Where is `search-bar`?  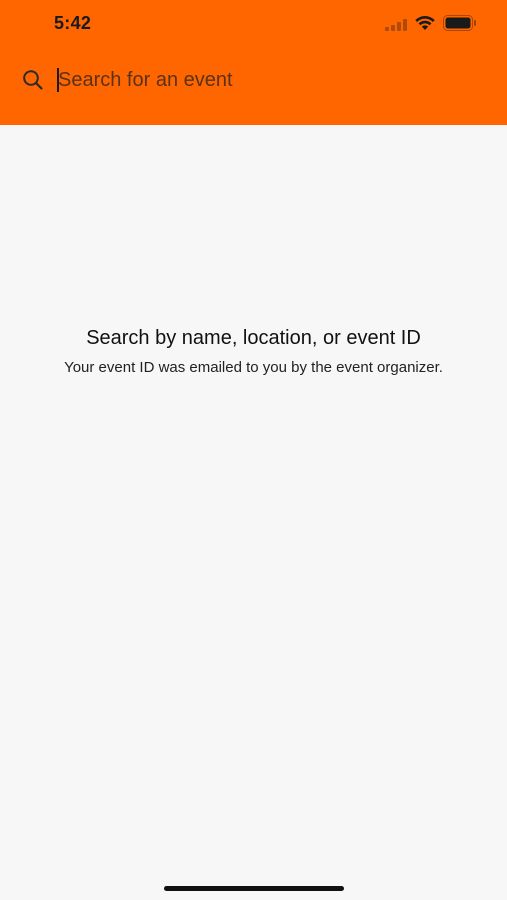
search-bar is located at coordinates (253, 80).